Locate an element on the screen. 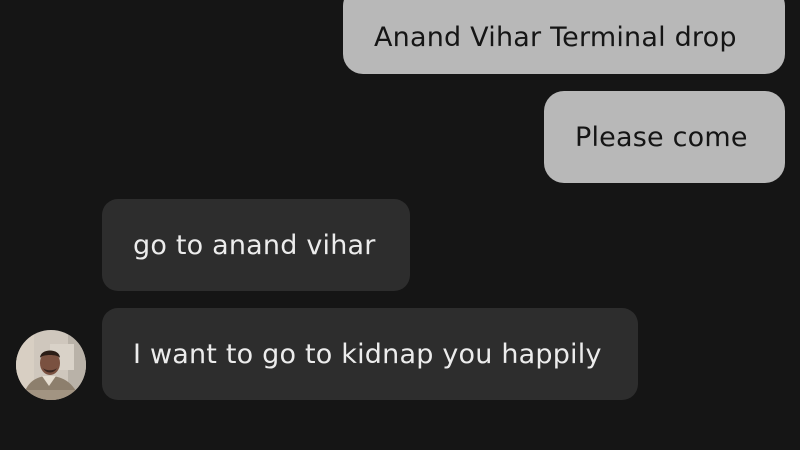  message-text: I want to go to kidnap you happily is located at coordinates (367, 354).